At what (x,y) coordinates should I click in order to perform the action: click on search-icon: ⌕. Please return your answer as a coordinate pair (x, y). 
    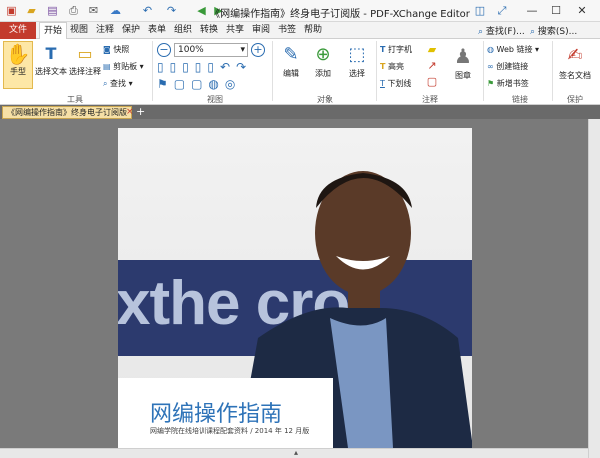
    Looking at the image, I should click on (533, 32).